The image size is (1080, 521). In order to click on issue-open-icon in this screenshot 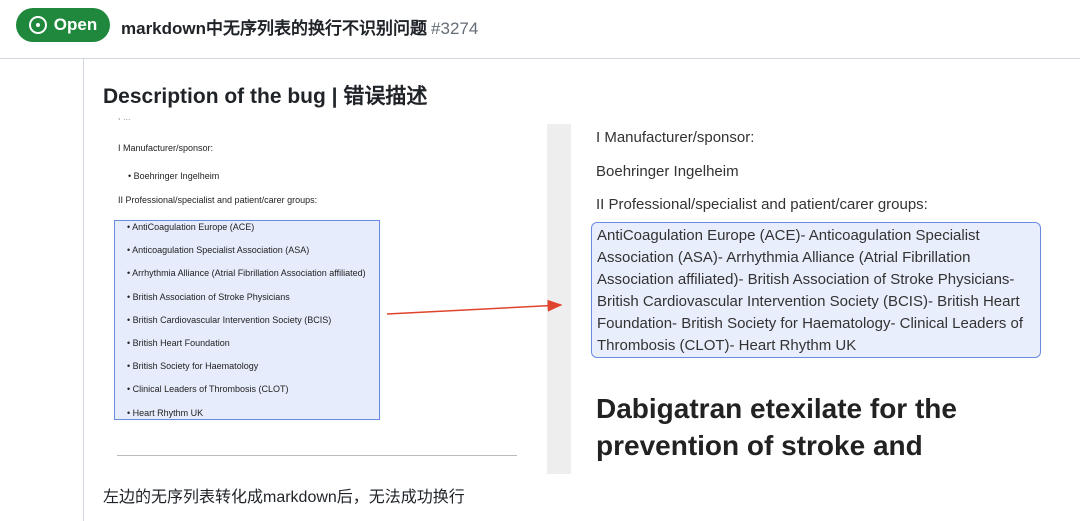, I will do `click(37, 25)`.